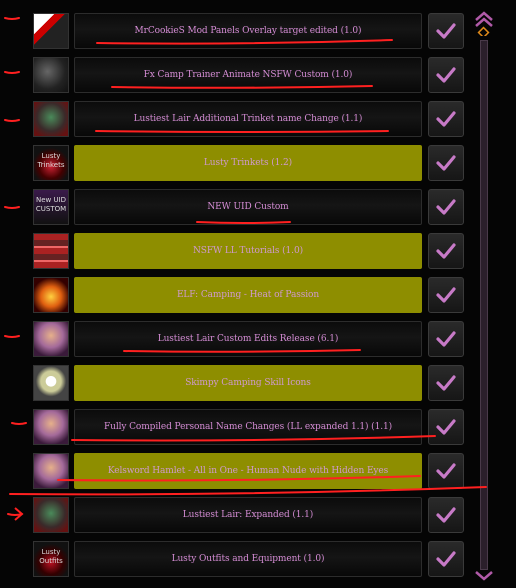 The height and width of the screenshot is (588, 516). I want to click on thumbnail-caption: New UID CUSTOM, so click(51, 204).